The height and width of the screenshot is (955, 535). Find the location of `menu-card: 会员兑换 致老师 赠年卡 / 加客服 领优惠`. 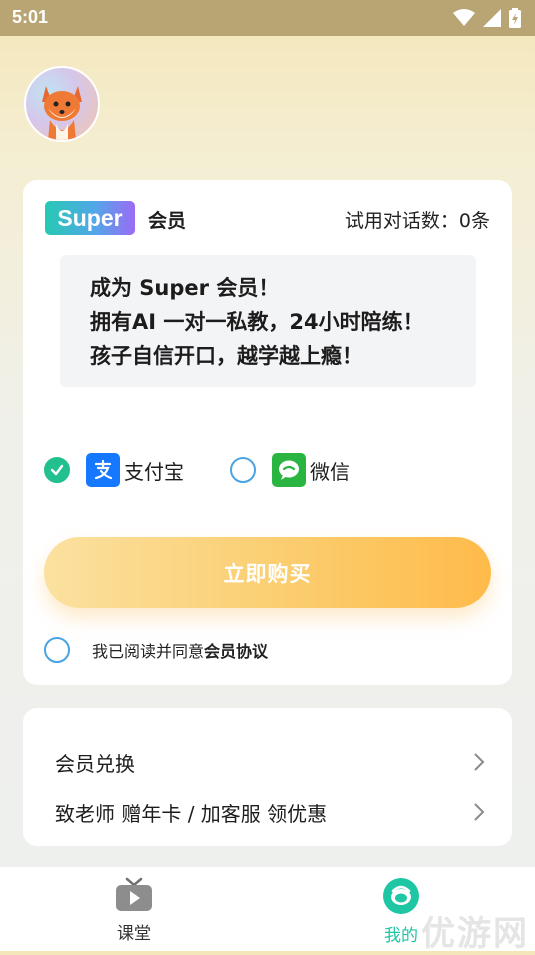

menu-card: 会员兑换 致老师 赠年卡 / 加客服 领优惠 is located at coordinates (267, 777).